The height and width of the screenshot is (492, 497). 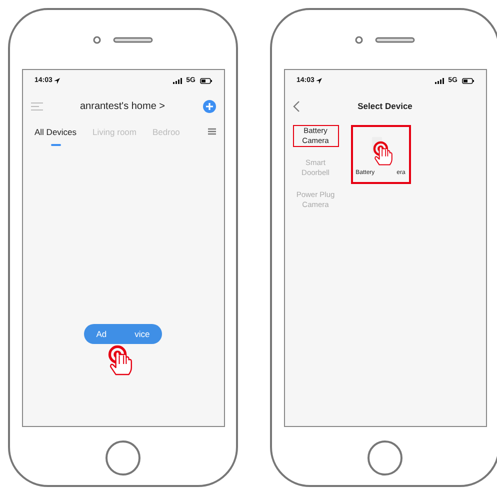 I want to click on back-icon, so click(x=296, y=106).